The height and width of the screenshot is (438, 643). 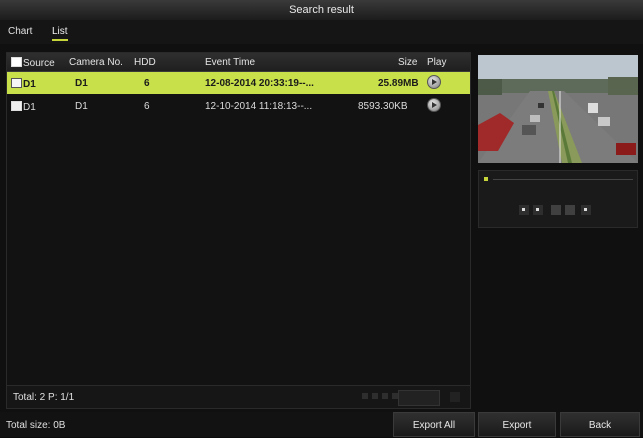 What do you see at coordinates (60, 40) in the screenshot?
I see `active-tab-underline` at bounding box center [60, 40].